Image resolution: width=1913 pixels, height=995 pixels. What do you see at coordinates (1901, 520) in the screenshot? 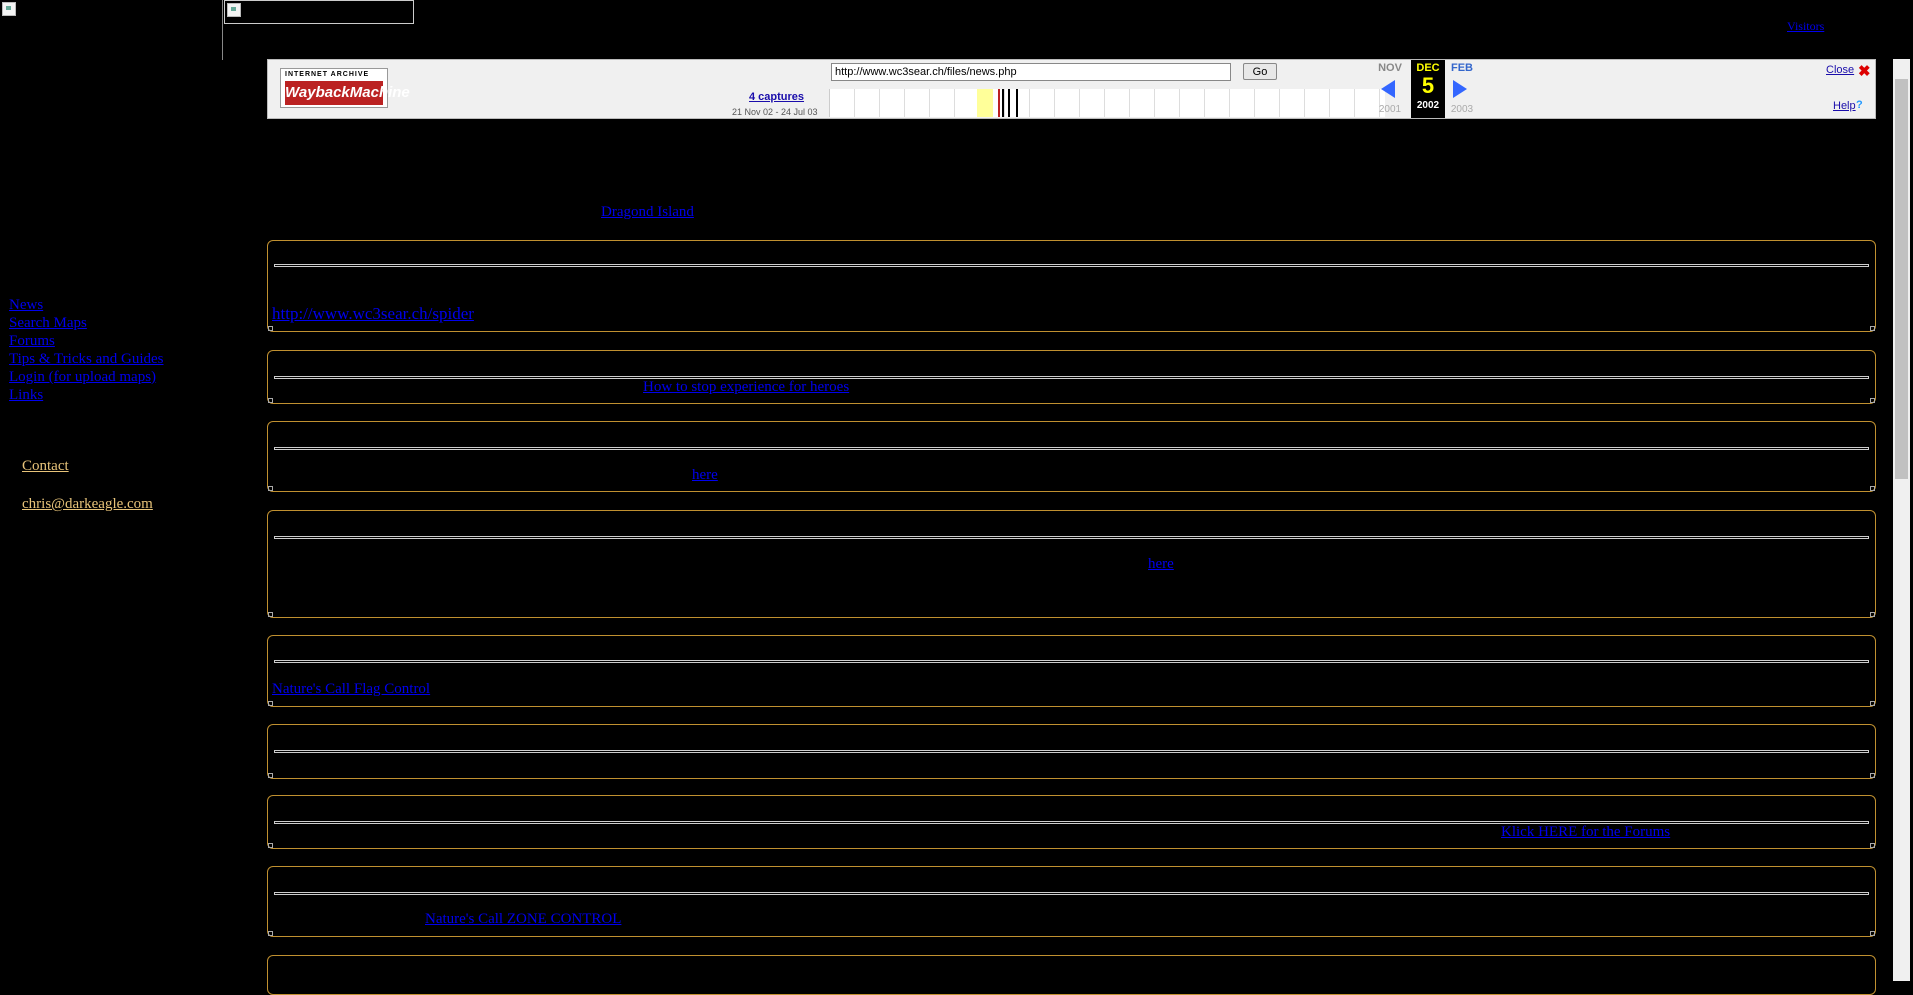
I see `page-scrollbar` at bounding box center [1901, 520].